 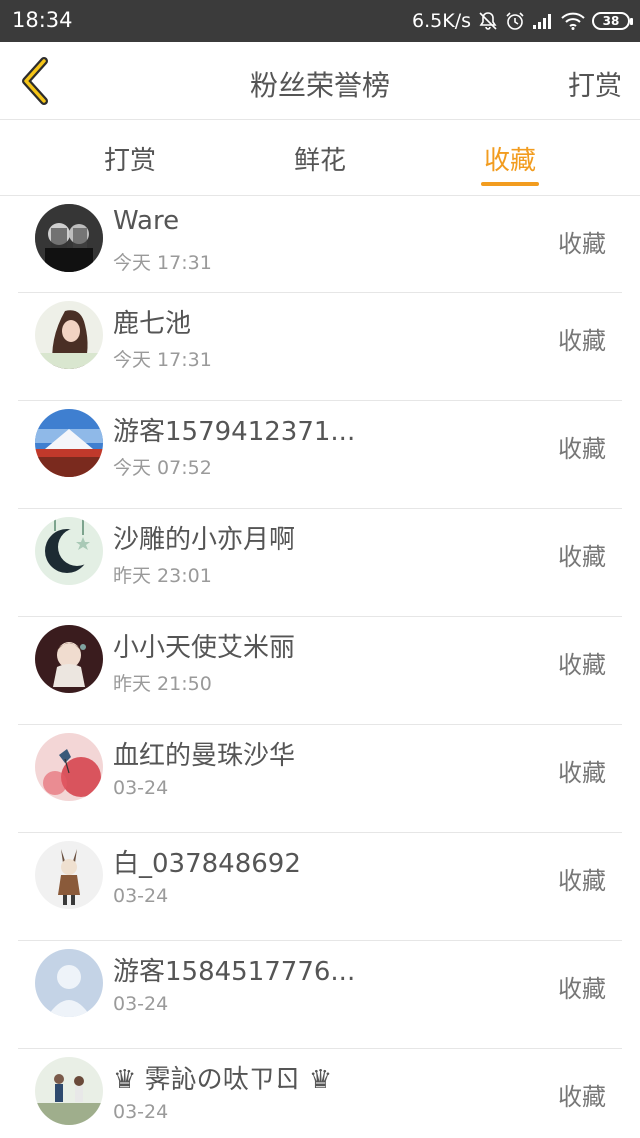 What do you see at coordinates (320, 563) in the screenshot?
I see `list-item: 沙雕的小亦月啊 昨天 23:01 收藏` at bounding box center [320, 563].